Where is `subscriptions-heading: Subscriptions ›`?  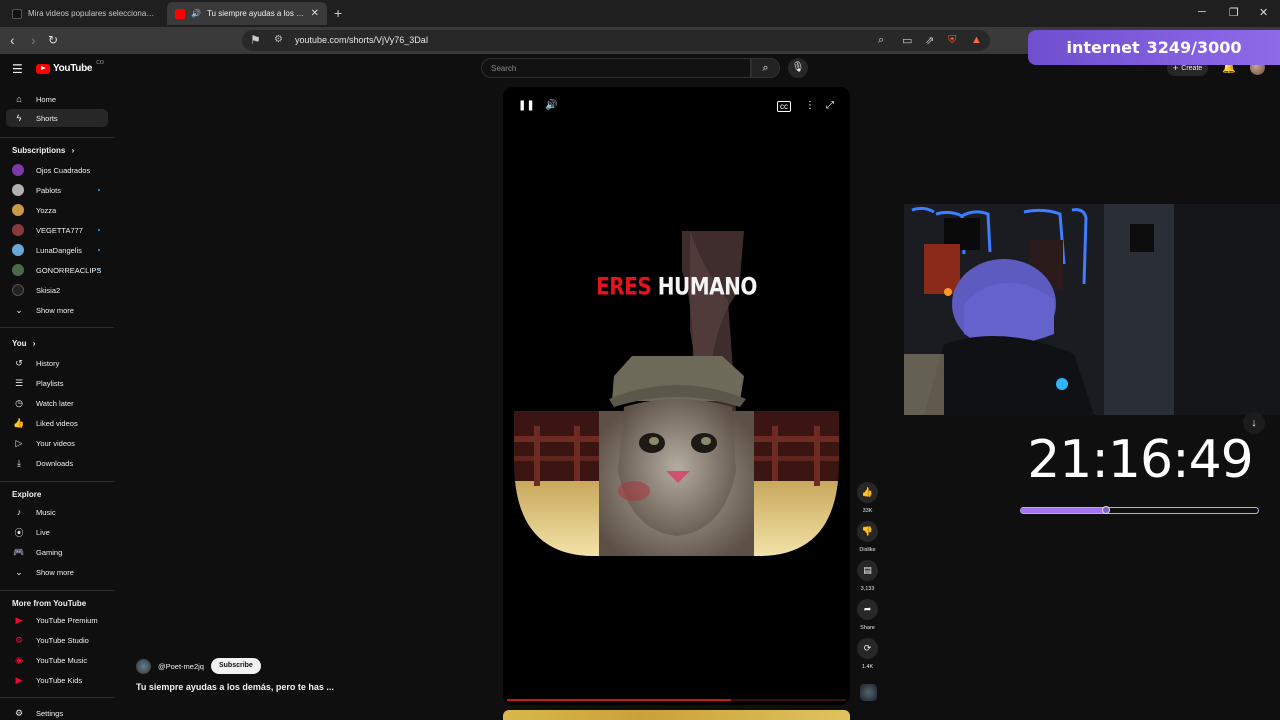 subscriptions-heading: Subscriptions › is located at coordinates (43, 150).